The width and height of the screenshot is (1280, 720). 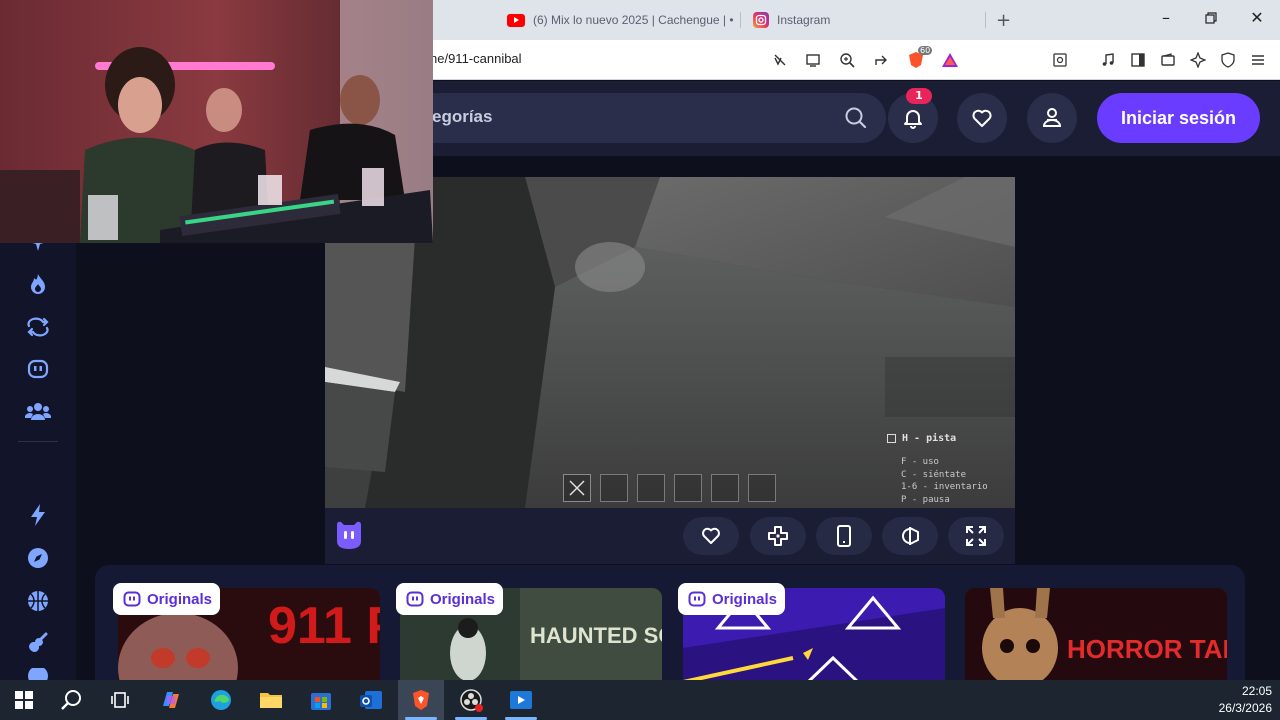 I want to click on restore-icon, so click(x=1211, y=18).